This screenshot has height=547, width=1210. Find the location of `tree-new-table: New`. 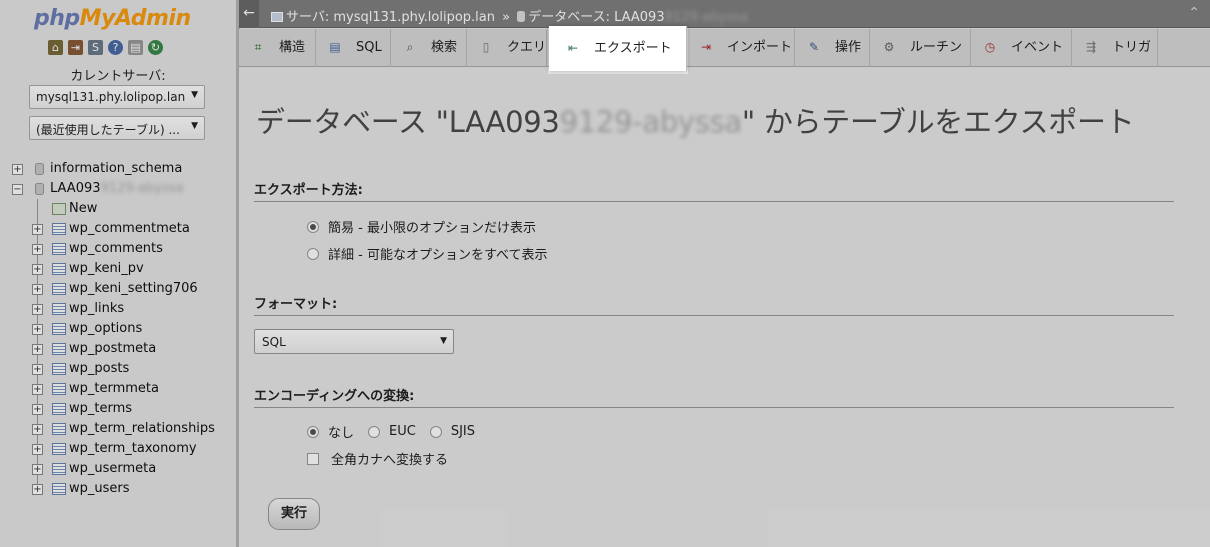

tree-new-table: New is located at coordinates (123, 209).